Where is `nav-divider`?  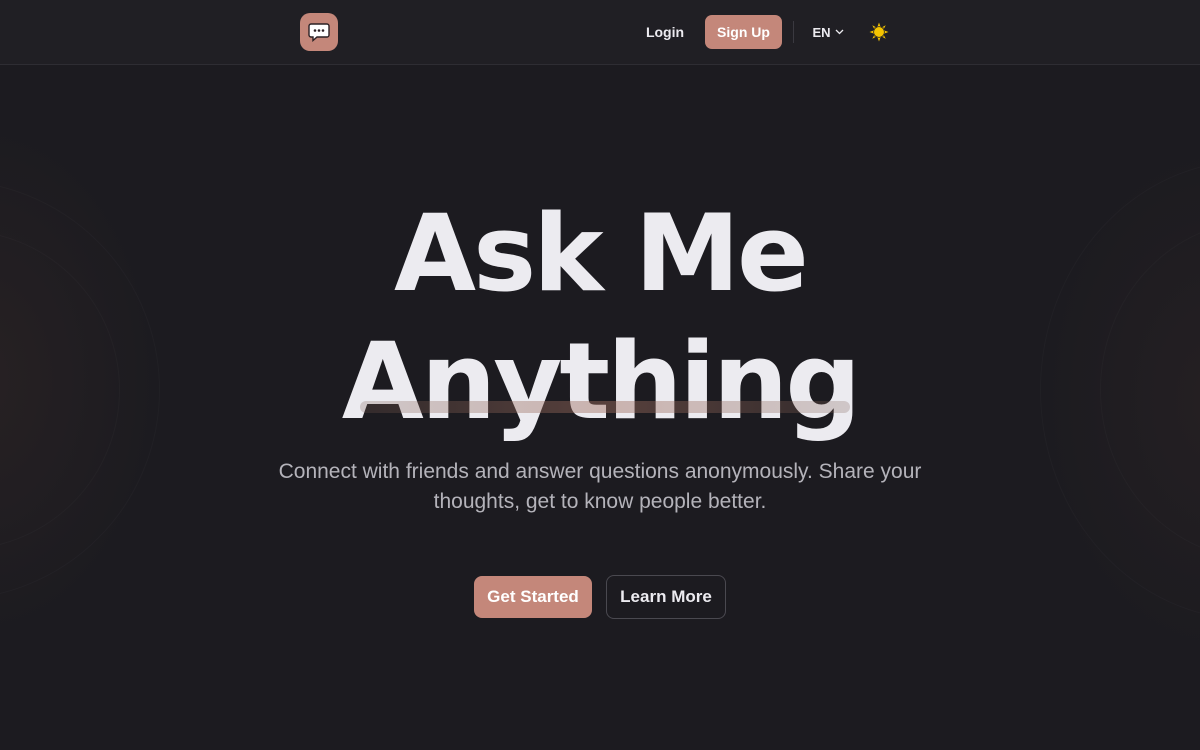 nav-divider is located at coordinates (793, 32).